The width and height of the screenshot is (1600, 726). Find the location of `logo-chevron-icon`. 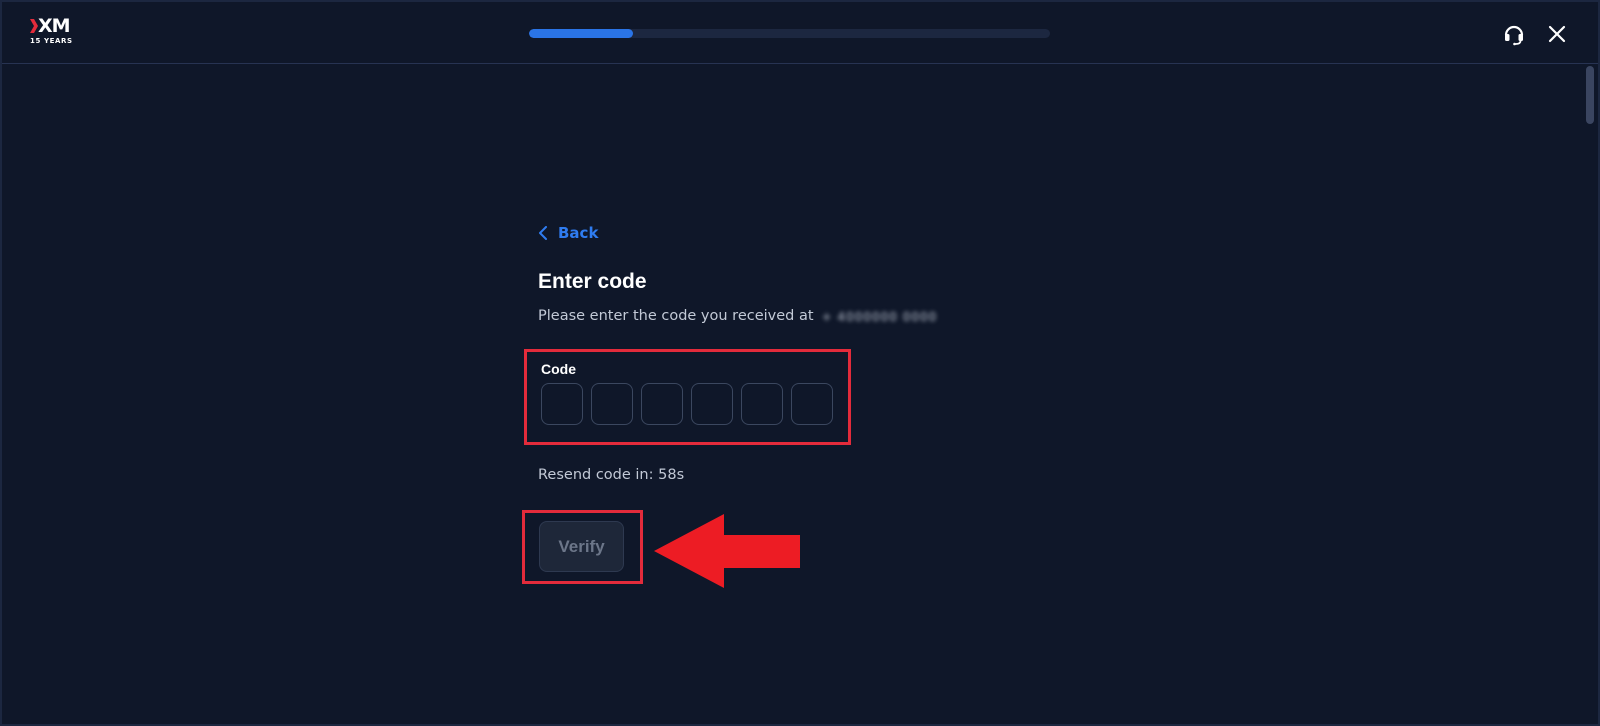

logo-chevron-icon is located at coordinates (34, 26).